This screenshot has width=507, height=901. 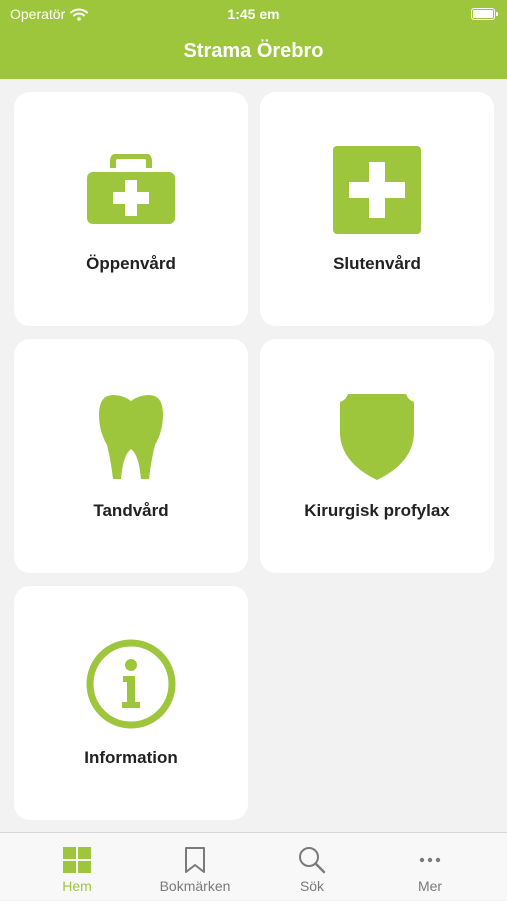 I want to click on card-label: Öppenvård, so click(x=131, y=263).